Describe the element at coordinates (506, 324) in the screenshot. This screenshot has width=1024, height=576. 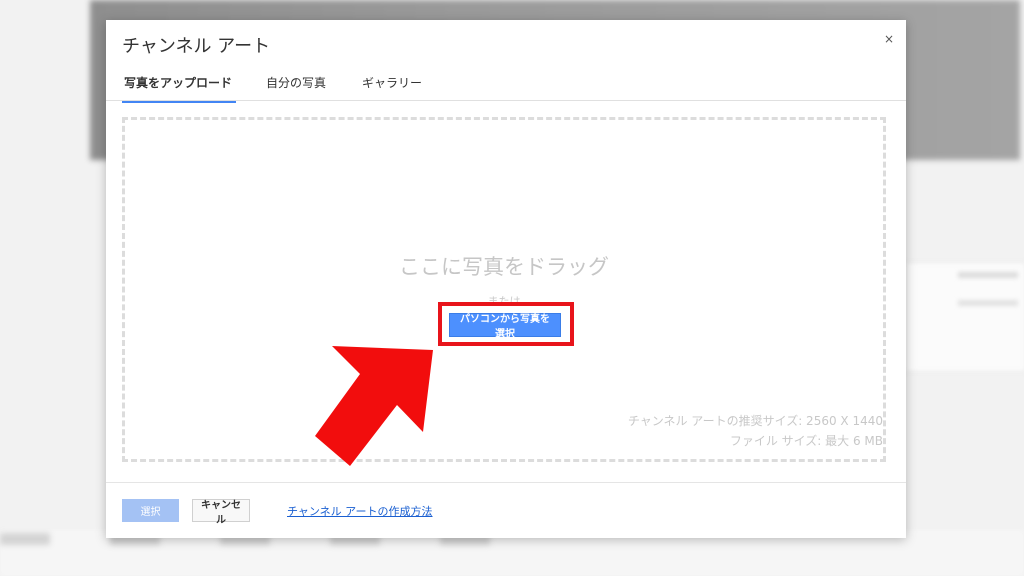
I see `highlight-box` at that location.